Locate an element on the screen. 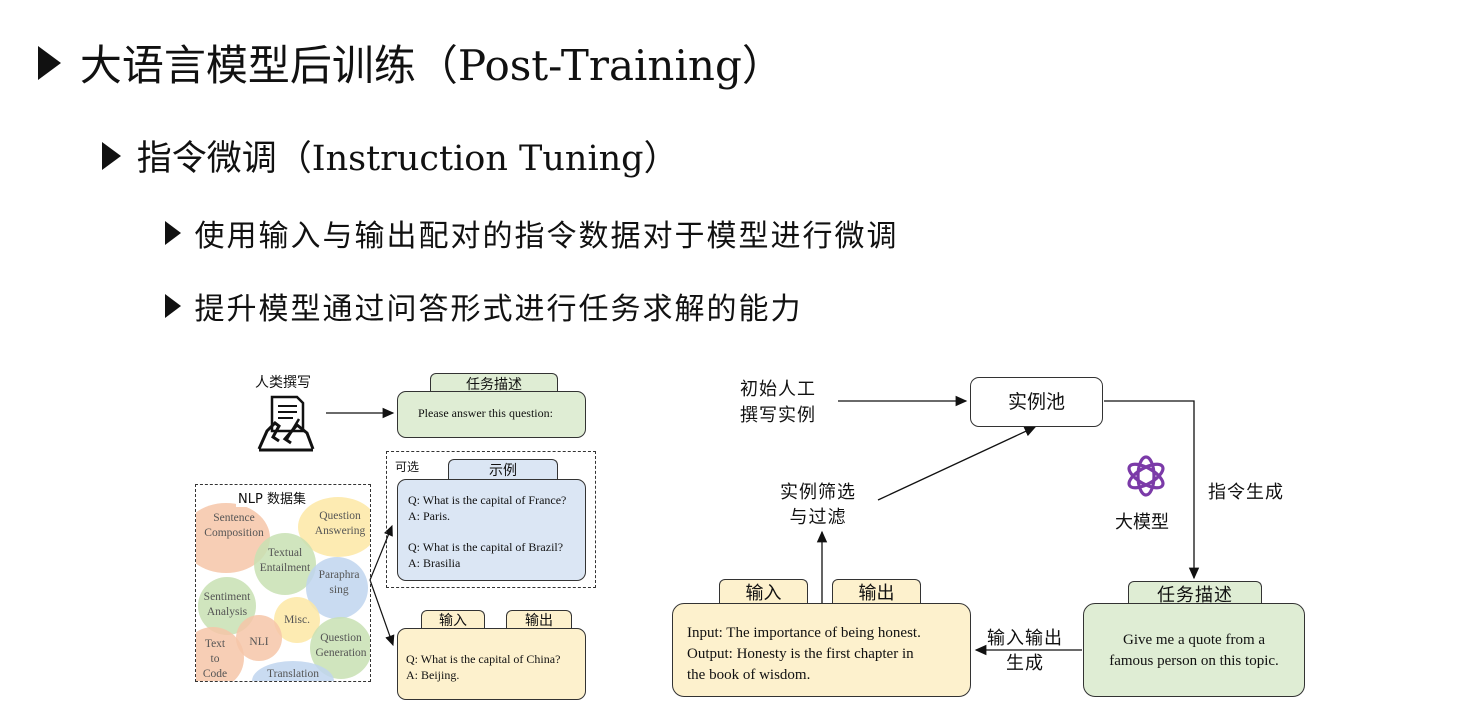 The height and width of the screenshot is (728, 1484). llm-label: 大模型 is located at coordinates (1142, 522).